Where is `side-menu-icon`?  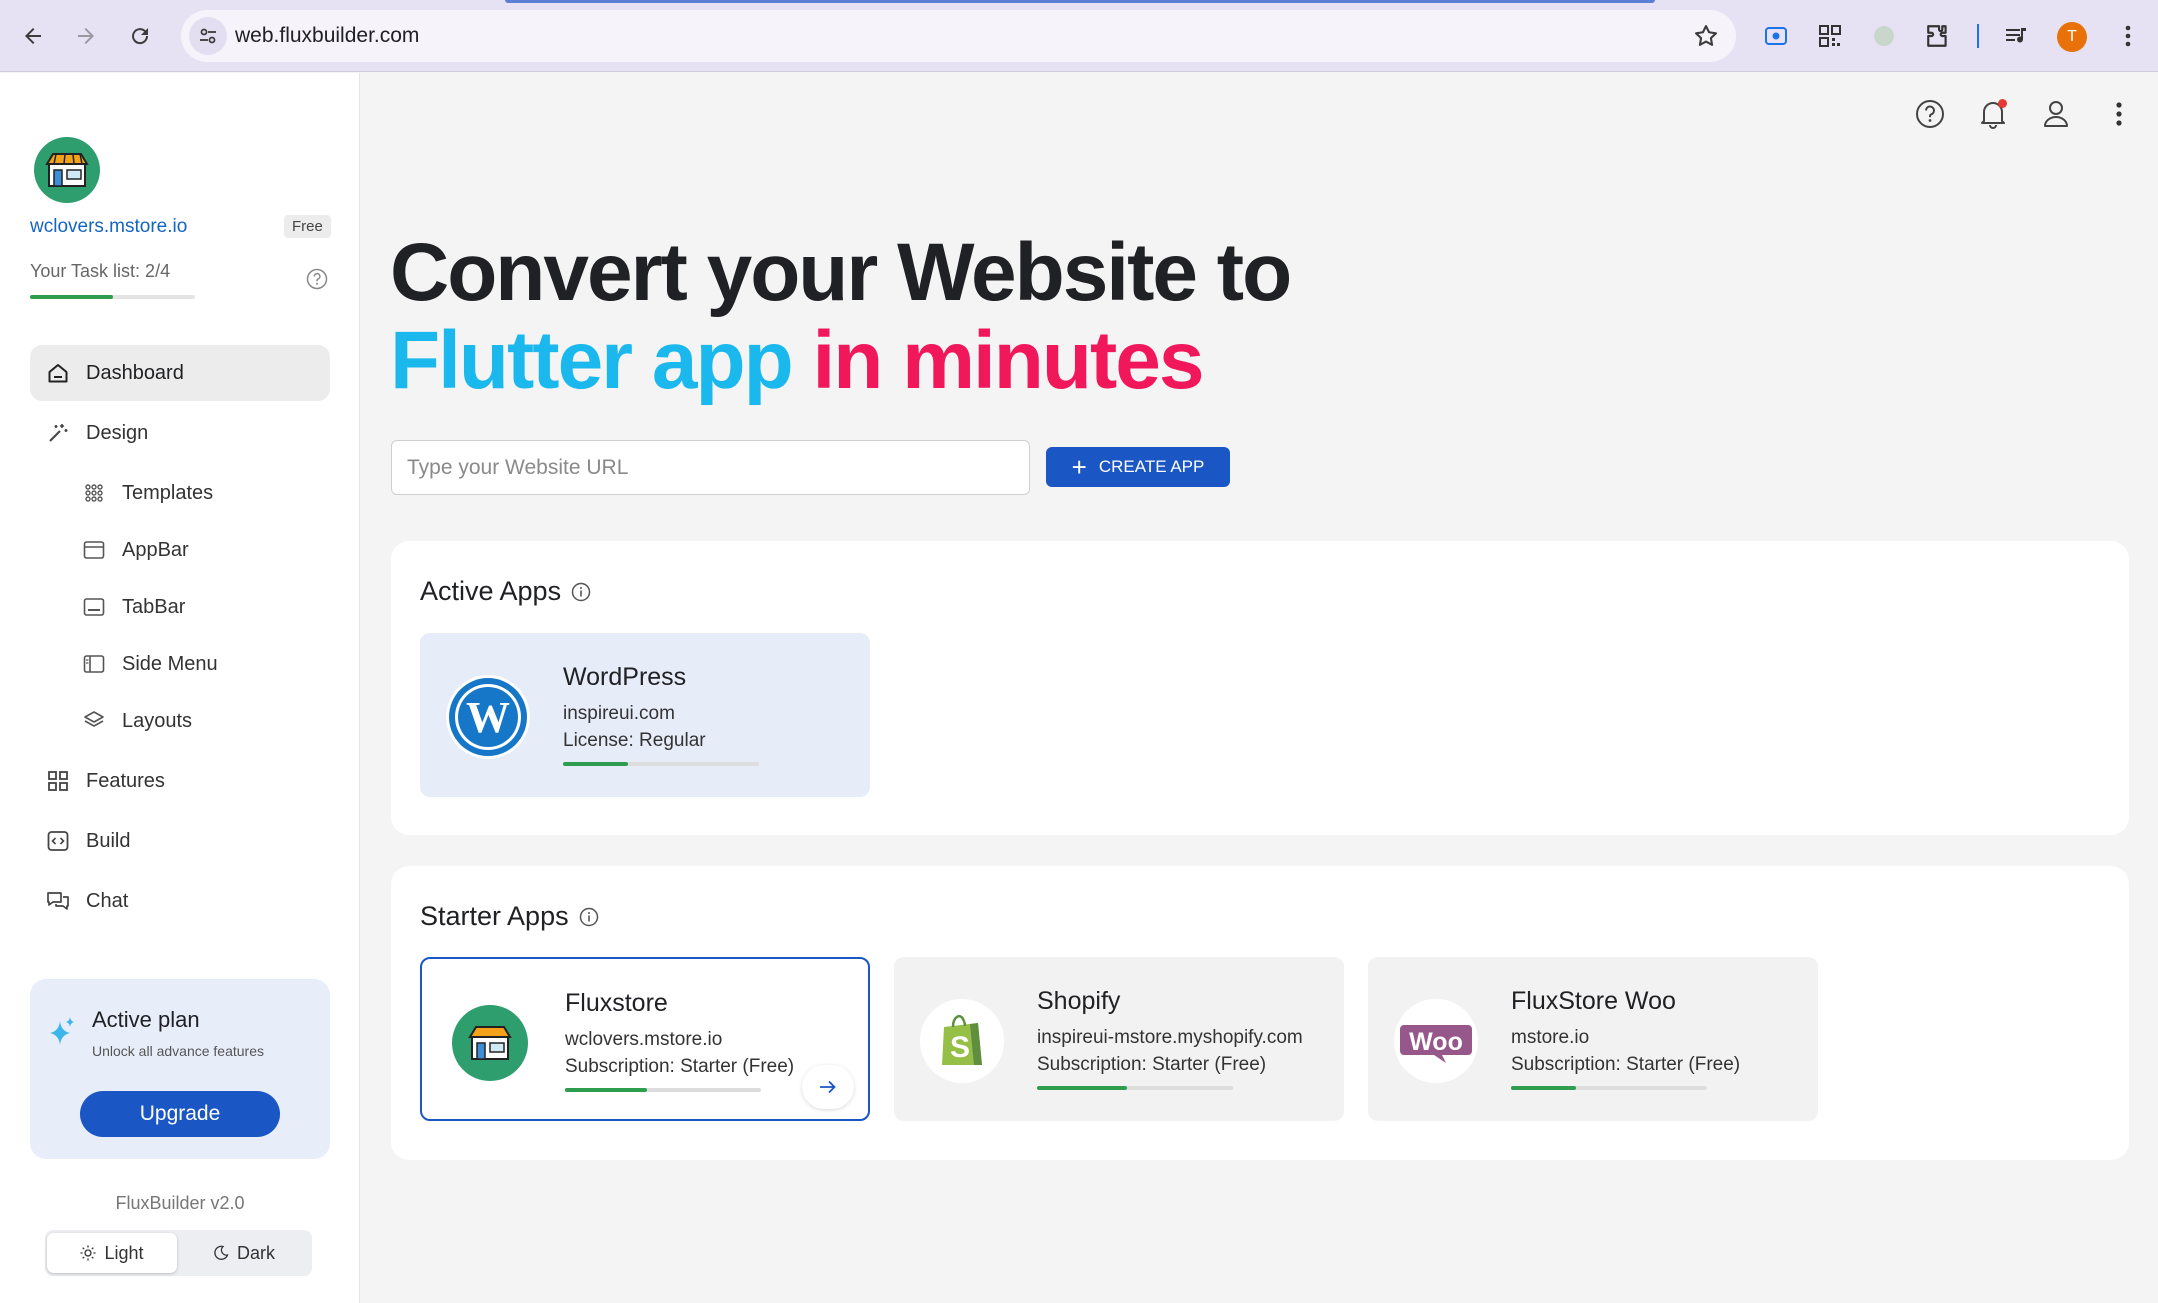
side-menu-icon is located at coordinates (94, 664).